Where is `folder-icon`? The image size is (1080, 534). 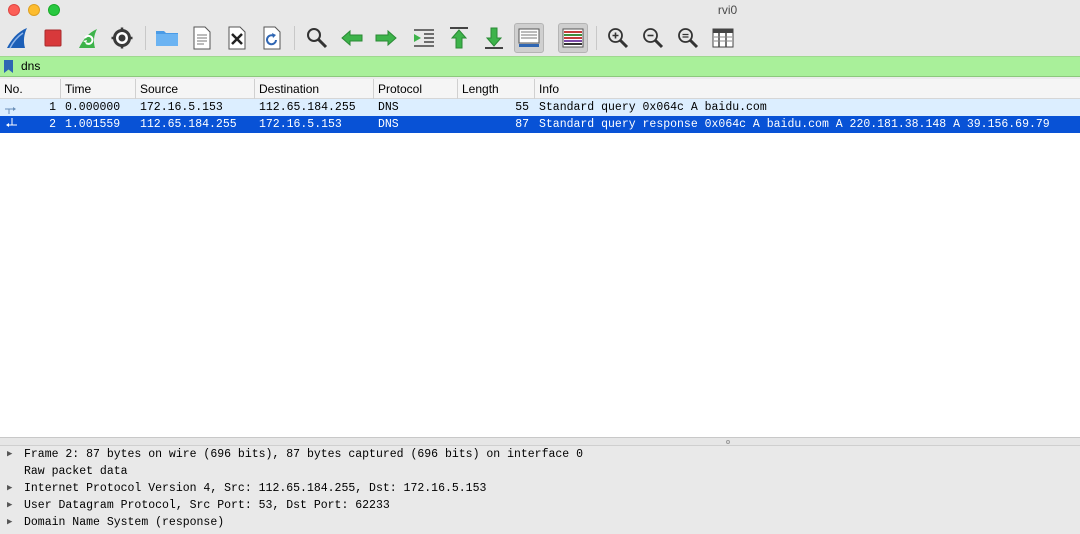 folder-icon is located at coordinates (167, 38).